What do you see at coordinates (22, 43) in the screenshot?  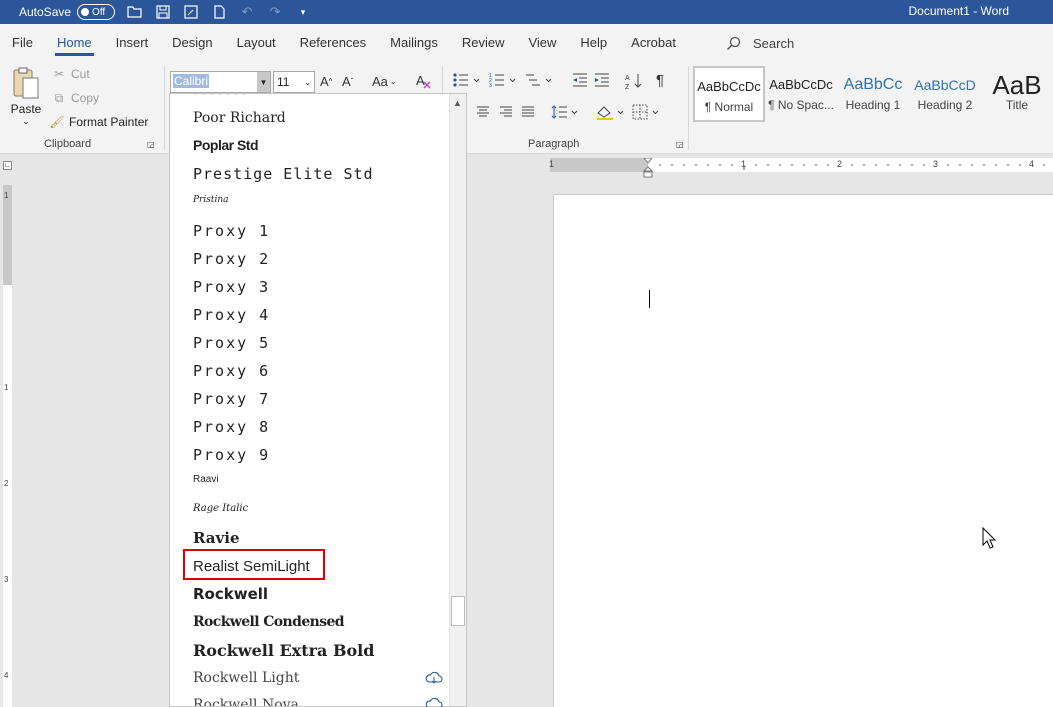 I see `tab-file: File` at bounding box center [22, 43].